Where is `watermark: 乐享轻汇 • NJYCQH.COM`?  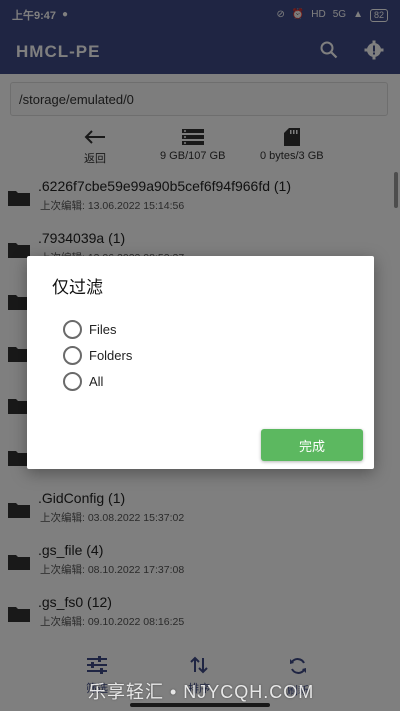 watermark: 乐享轻汇 • NJYCQH.COM is located at coordinates (201, 692).